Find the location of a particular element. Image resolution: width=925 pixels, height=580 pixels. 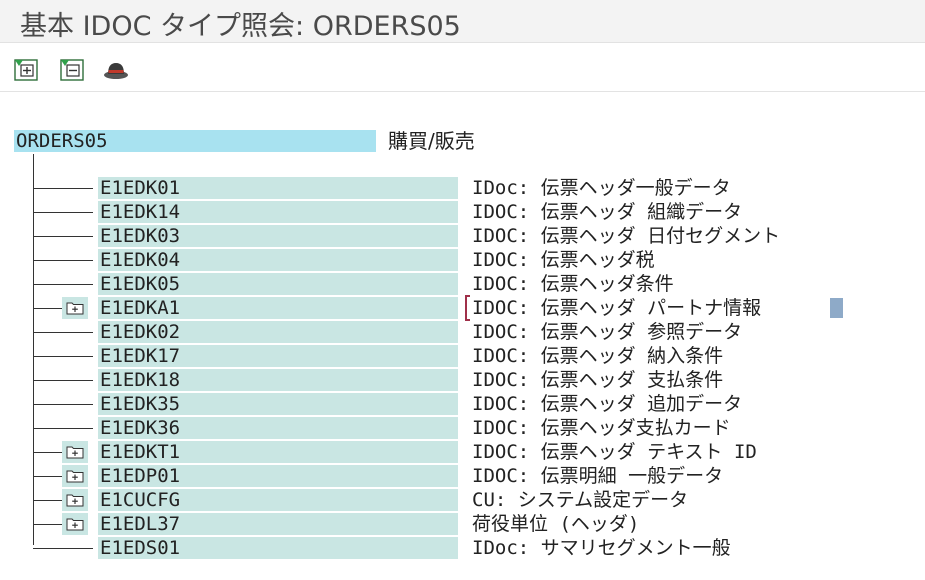

segment-description: IDOC: 伝票ヘッダ税 is located at coordinates (563, 260).